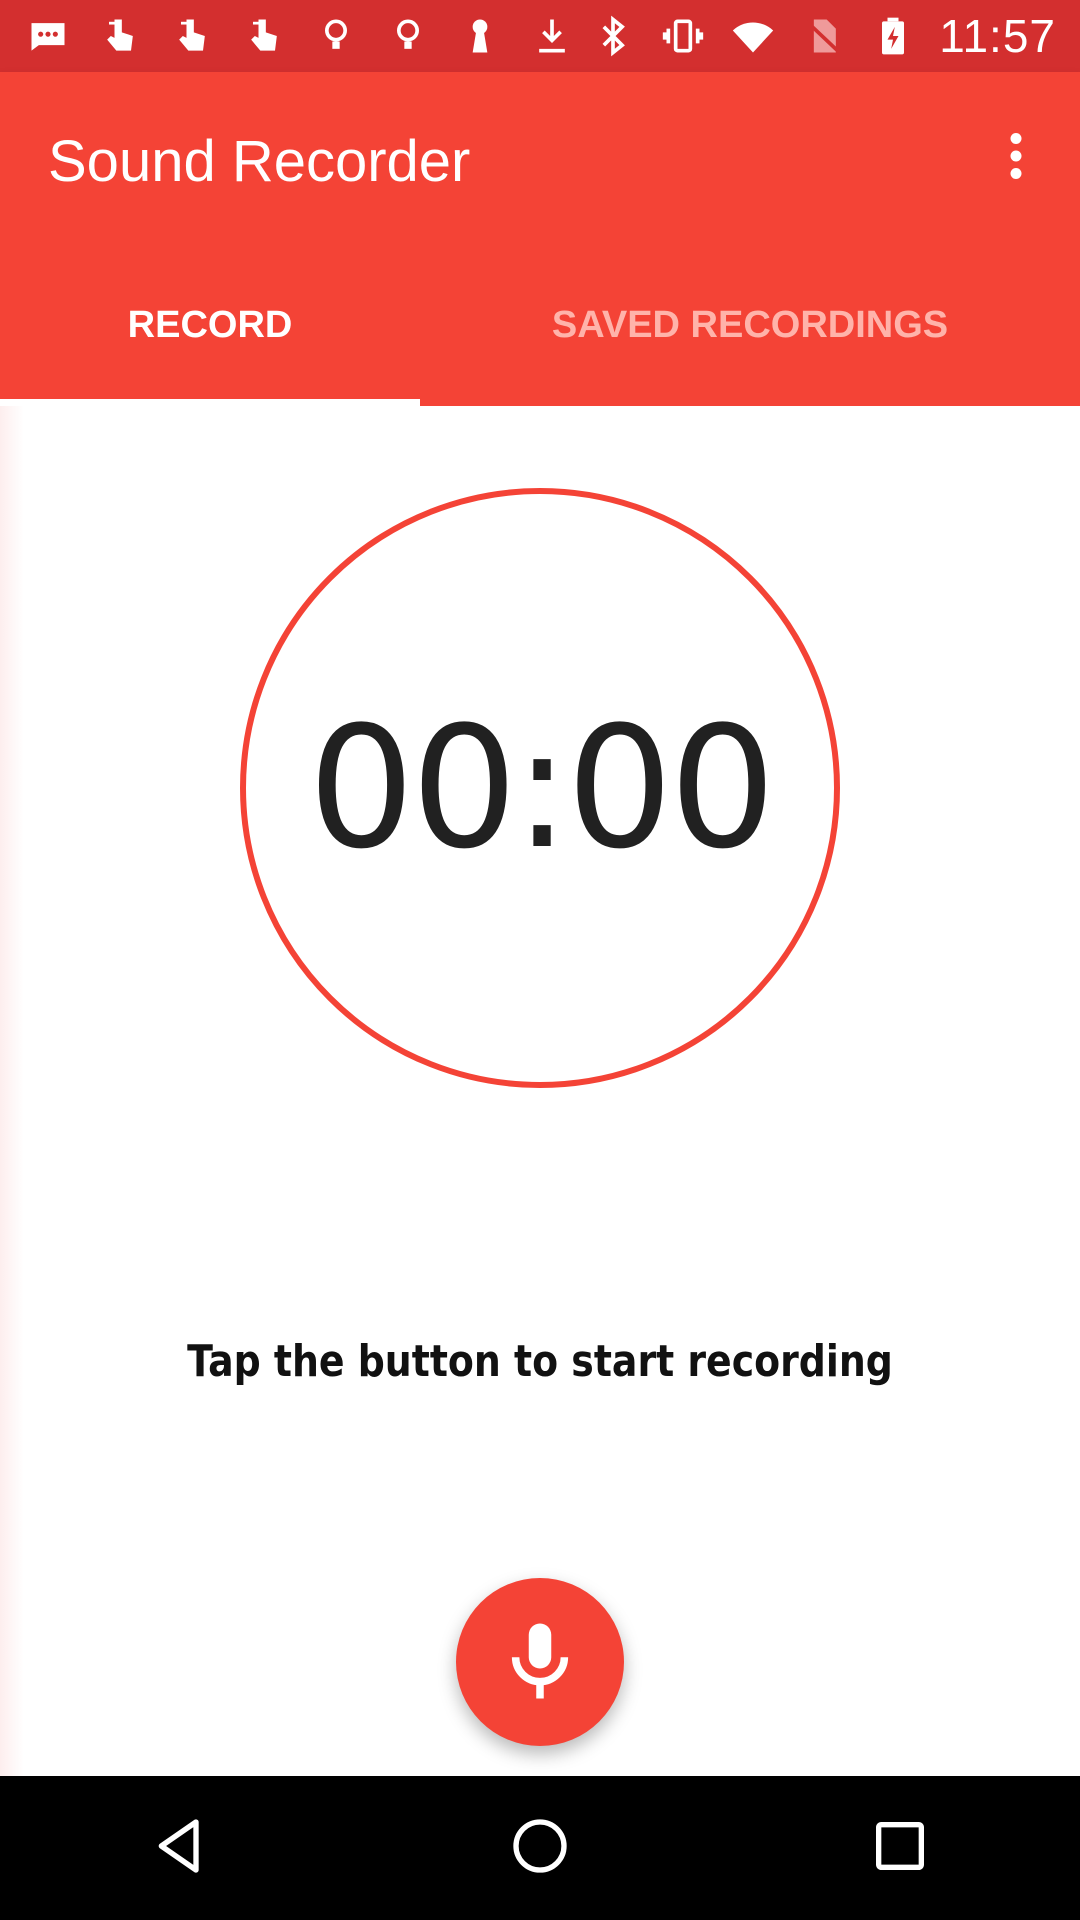 This screenshot has height=1920, width=1080. I want to click on status-bar: 11:57, so click(540, 36).